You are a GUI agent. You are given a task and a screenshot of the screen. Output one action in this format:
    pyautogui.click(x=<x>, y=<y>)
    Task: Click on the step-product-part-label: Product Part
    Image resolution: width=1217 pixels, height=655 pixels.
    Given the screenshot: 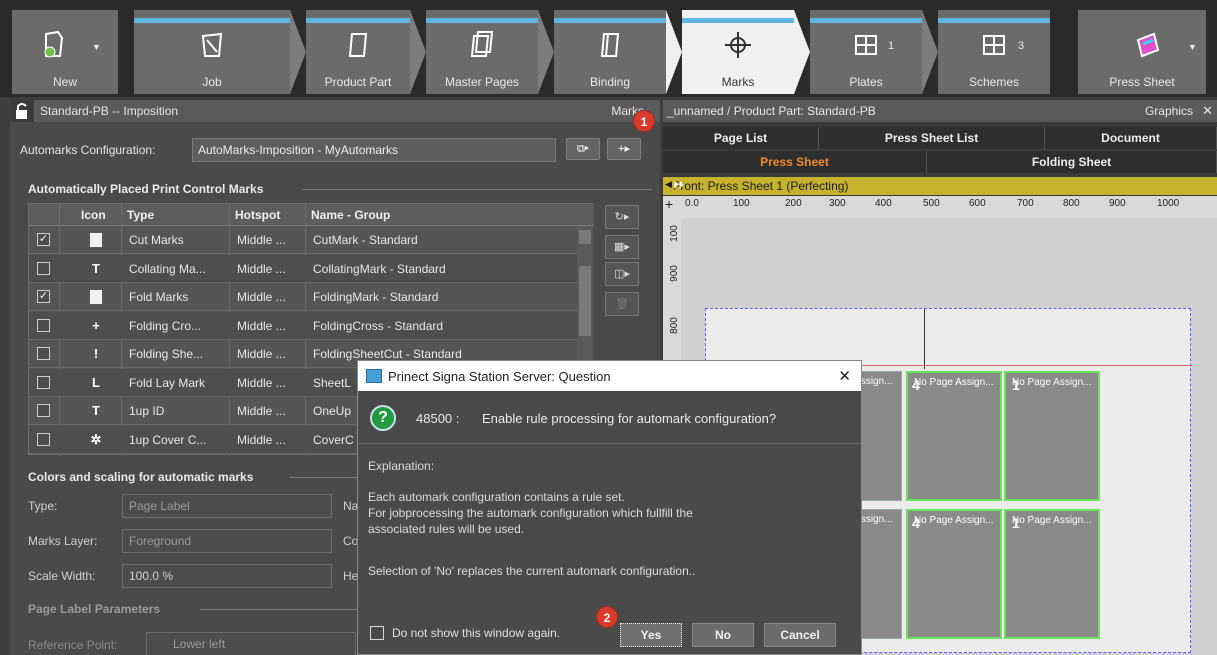 What is the action you would take?
    pyautogui.click(x=358, y=82)
    